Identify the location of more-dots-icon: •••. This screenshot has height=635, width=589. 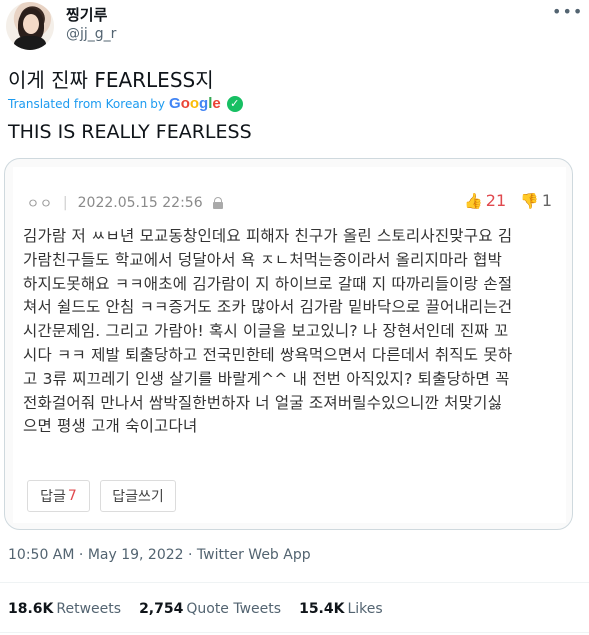
(567, 12).